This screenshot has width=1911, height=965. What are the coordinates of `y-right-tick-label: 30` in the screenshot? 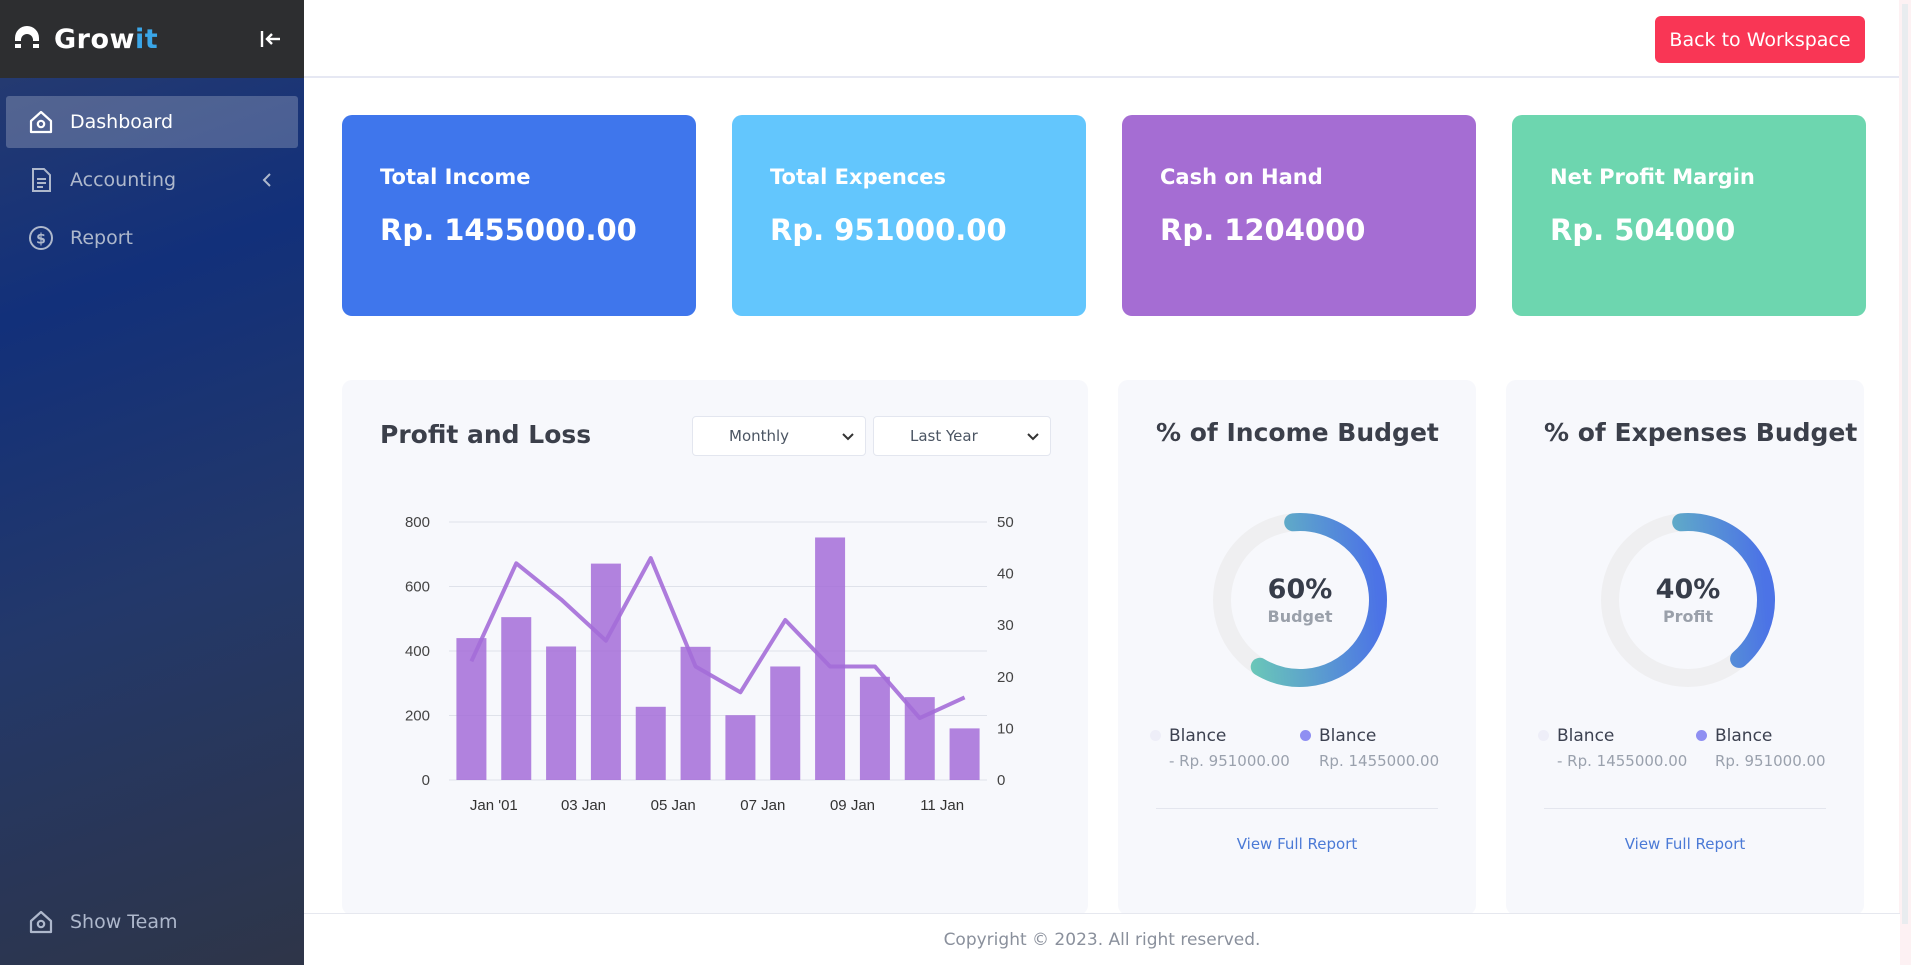 It's located at (1005, 625).